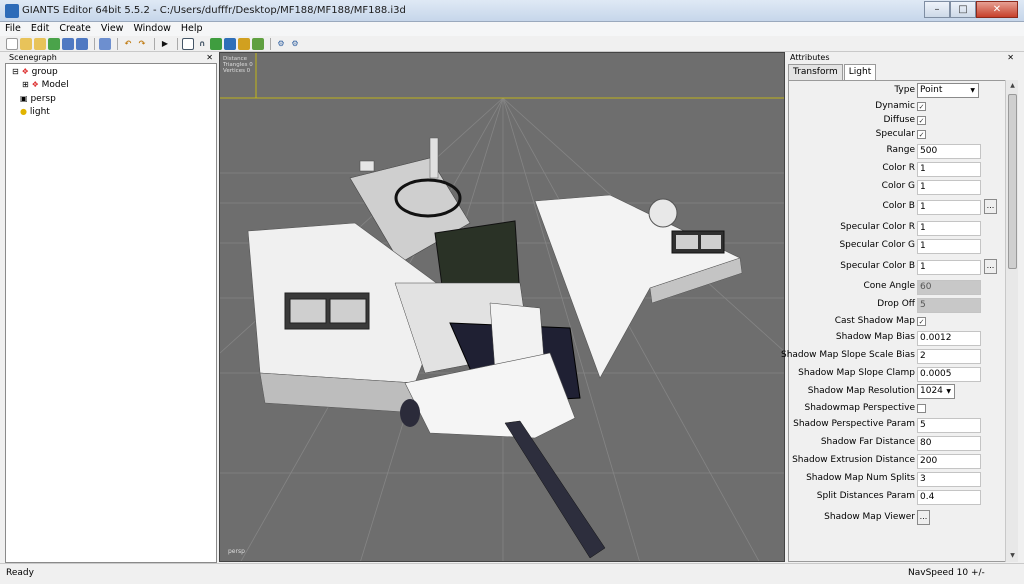  Describe the element at coordinates (972, 90) in the screenshot. I see `chevron-down-icon: ▼` at that location.